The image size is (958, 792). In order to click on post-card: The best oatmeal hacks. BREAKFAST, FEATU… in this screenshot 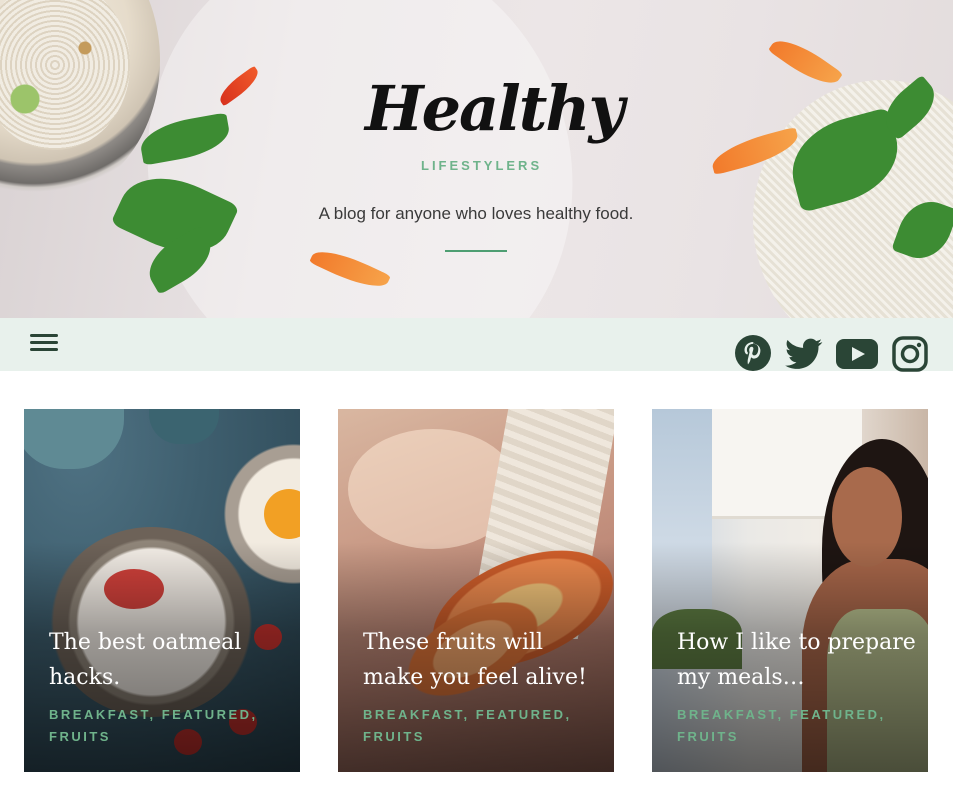, I will do `click(162, 590)`.